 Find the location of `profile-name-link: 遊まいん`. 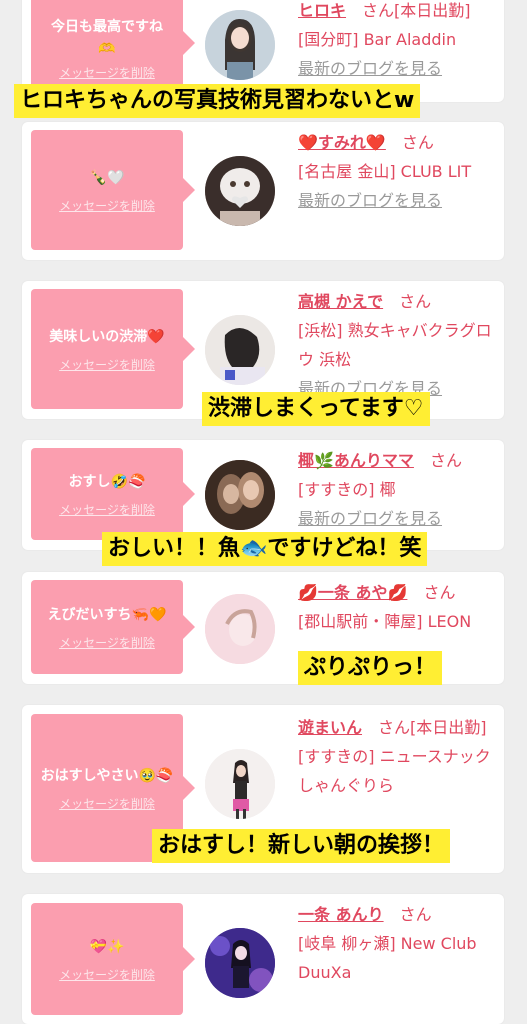

profile-name-link: 遊まいん is located at coordinates (330, 727).